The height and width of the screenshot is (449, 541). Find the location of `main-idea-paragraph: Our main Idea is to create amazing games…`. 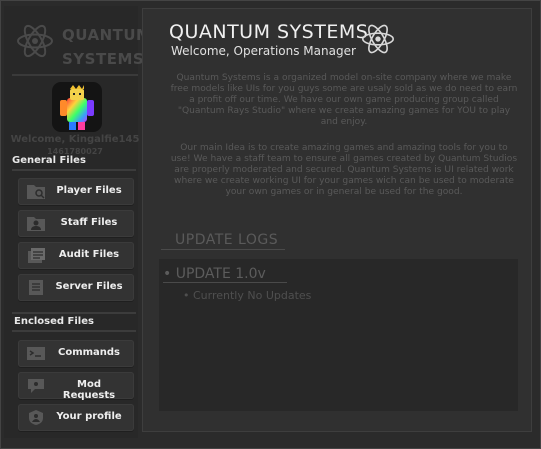

main-idea-paragraph: Our main Idea is to create amazing games… is located at coordinates (344, 170).